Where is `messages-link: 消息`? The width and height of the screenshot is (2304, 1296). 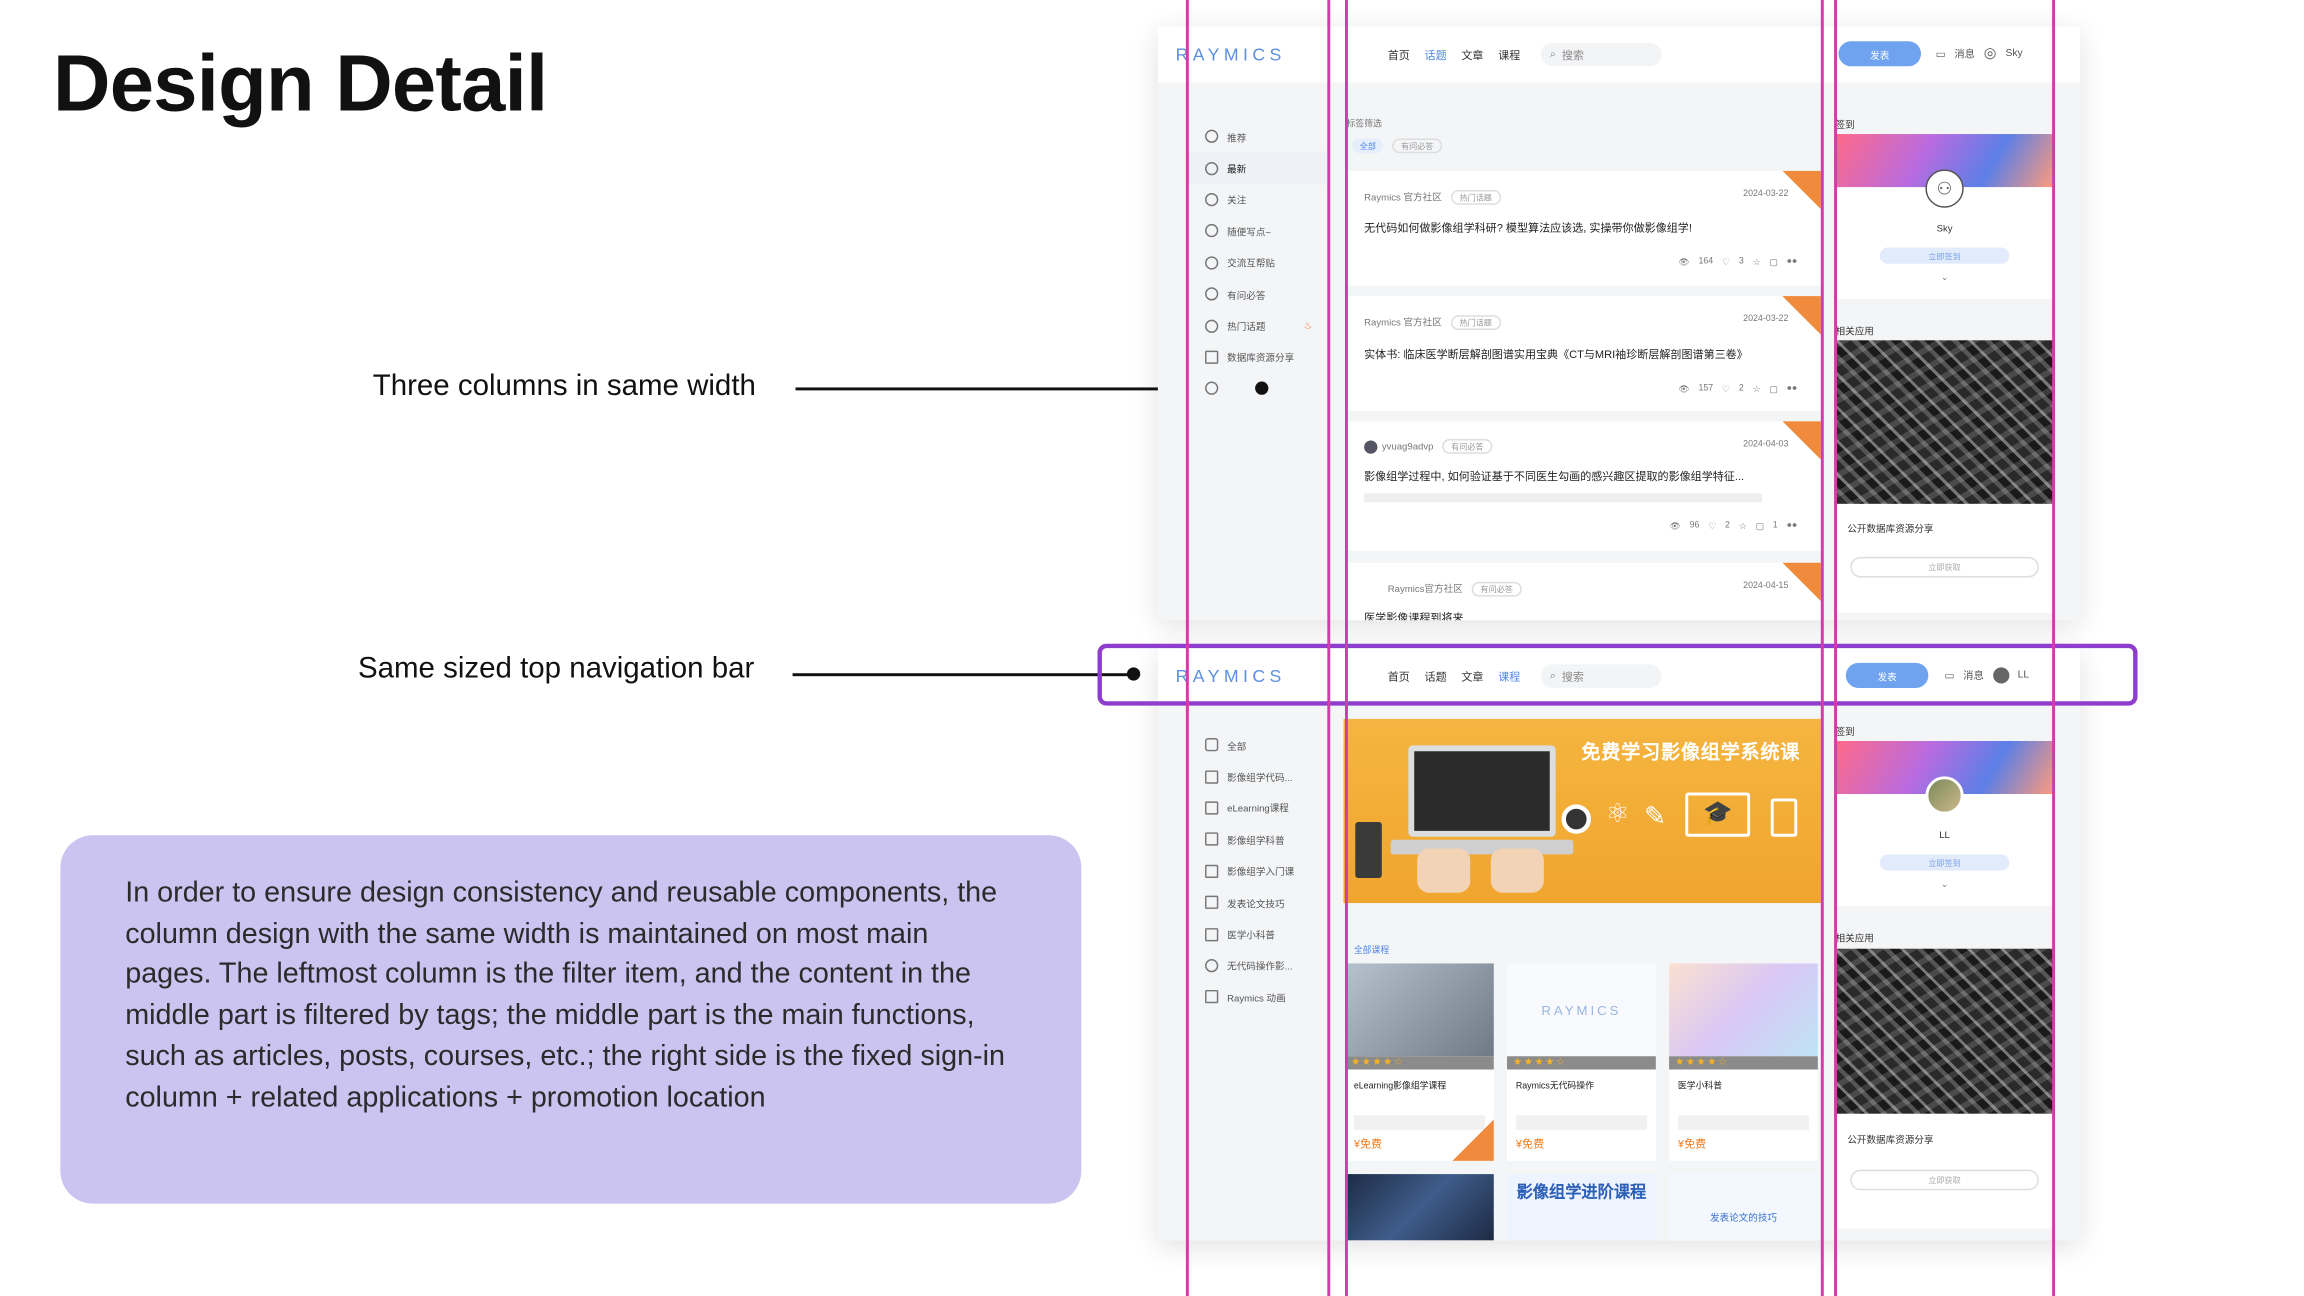
messages-link: 消息 is located at coordinates (1964, 53).